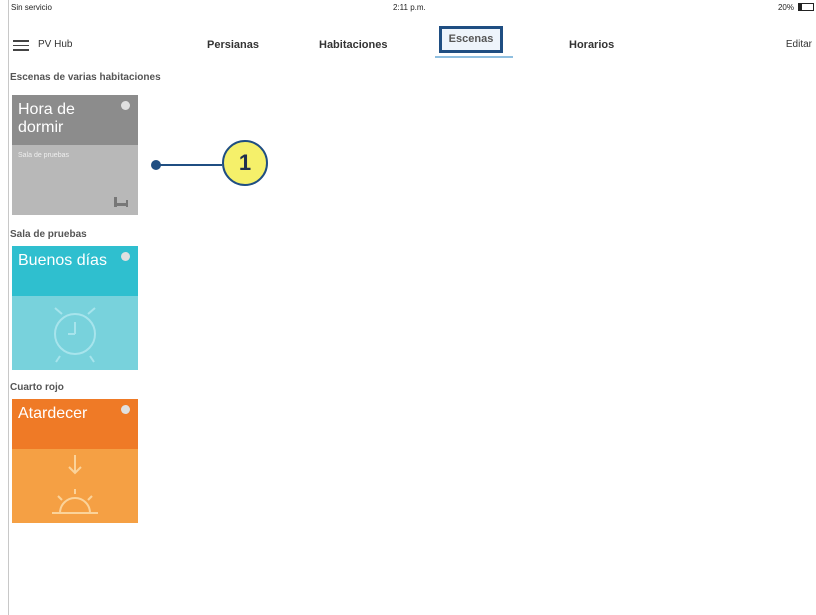 This screenshot has height=615, width=816. What do you see at coordinates (121, 202) in the screenshot?
I see `bed-icon` at bounding box center [121, 202].